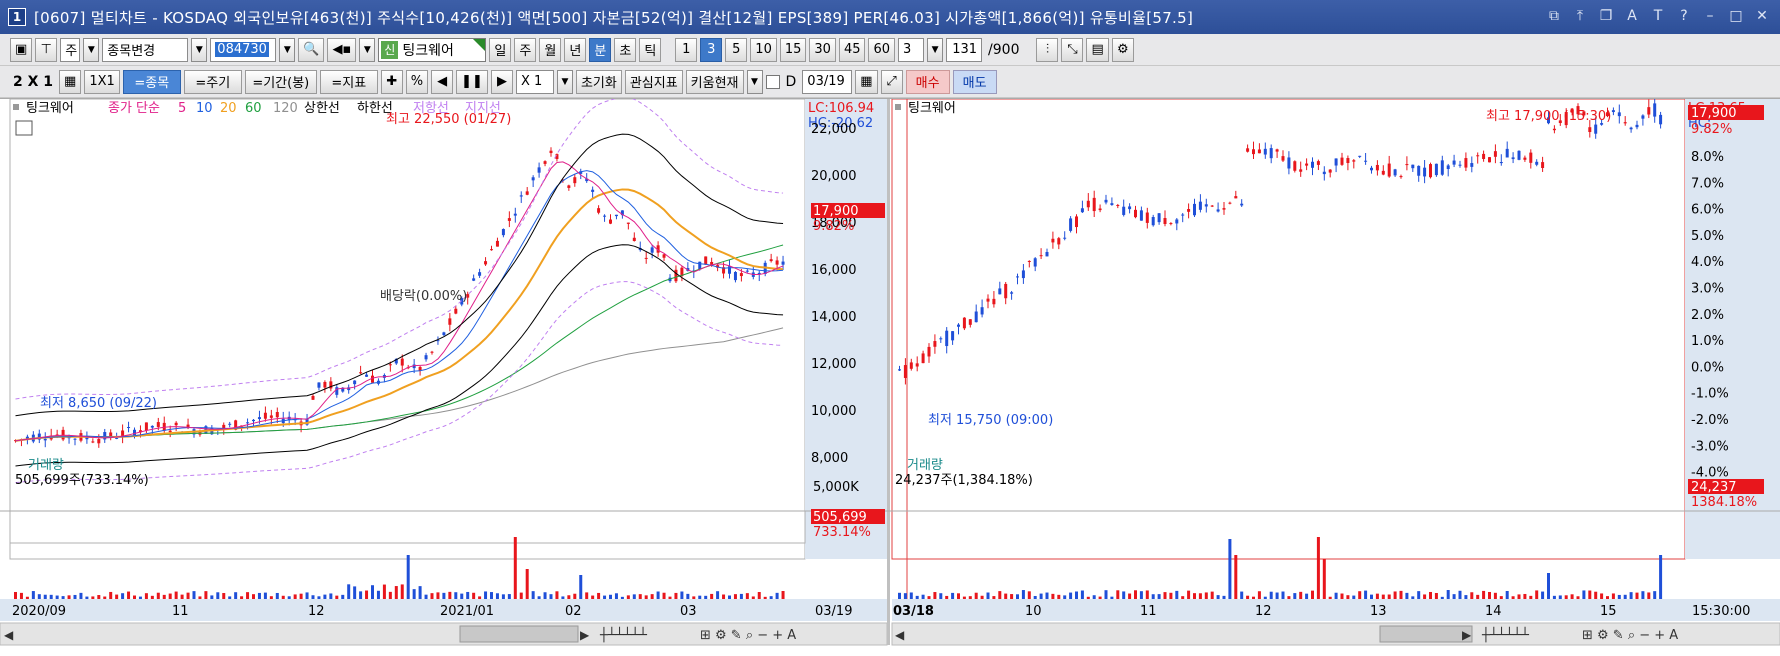 The width and height of the screenshot is (1780, 656). Describe the element at coordinates (763, 49) in the screenshot. I see `interval-10: 10` at that location.